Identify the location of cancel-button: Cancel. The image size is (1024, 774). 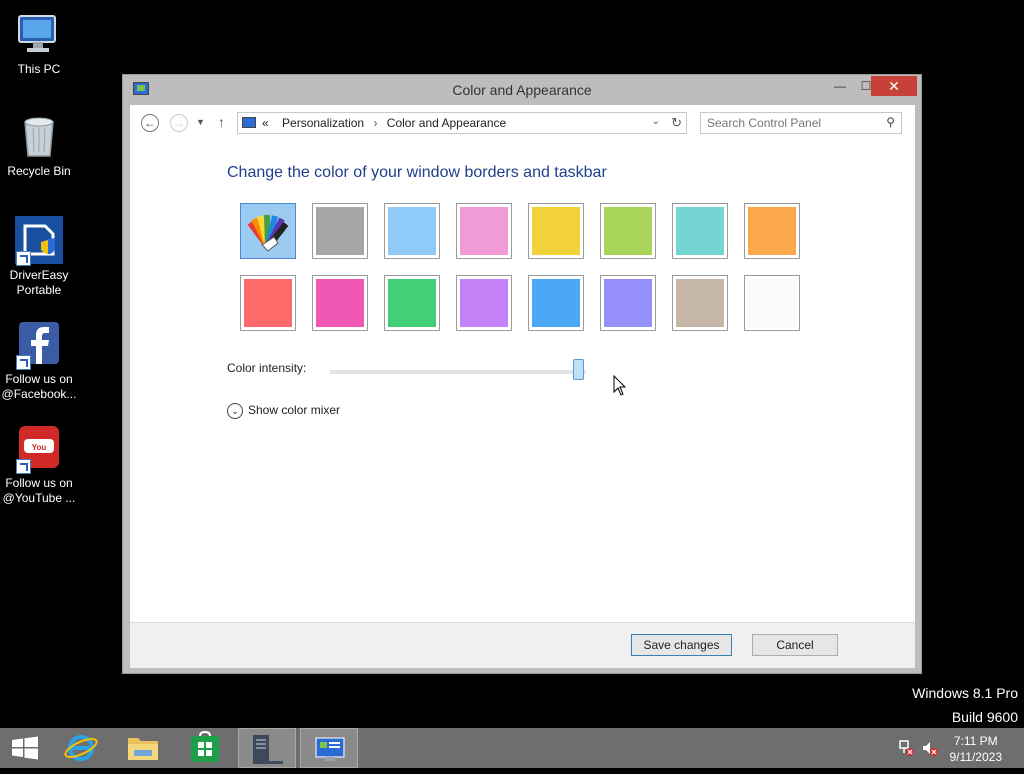
(795, 645).